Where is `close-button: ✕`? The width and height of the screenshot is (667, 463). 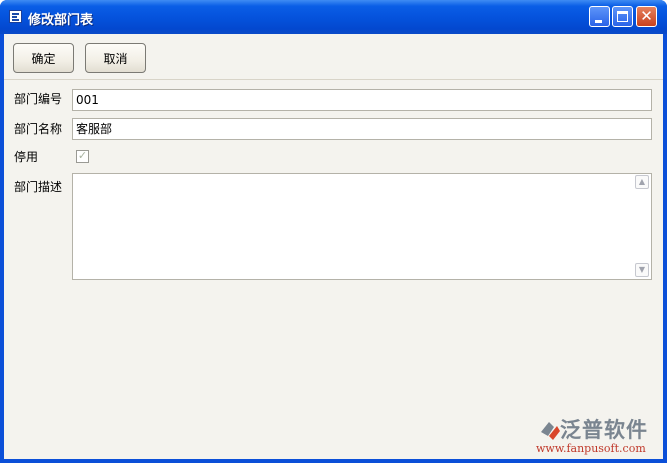
close-button: ✕ is located at coordinates (646, 16).